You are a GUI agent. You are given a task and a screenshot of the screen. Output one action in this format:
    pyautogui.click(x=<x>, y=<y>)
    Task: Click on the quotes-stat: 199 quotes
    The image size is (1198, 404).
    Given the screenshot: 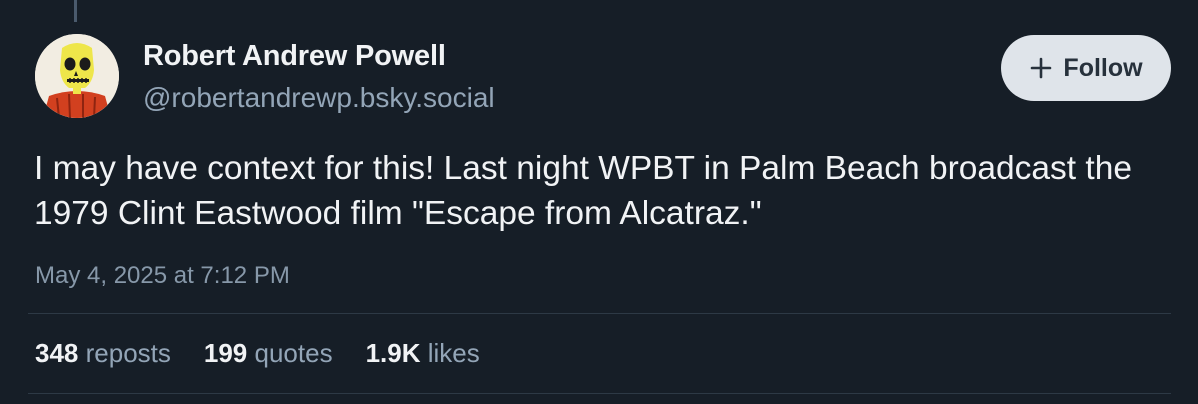 What is the action you would take?
    pyautogui.click(x=268, y=353)
    